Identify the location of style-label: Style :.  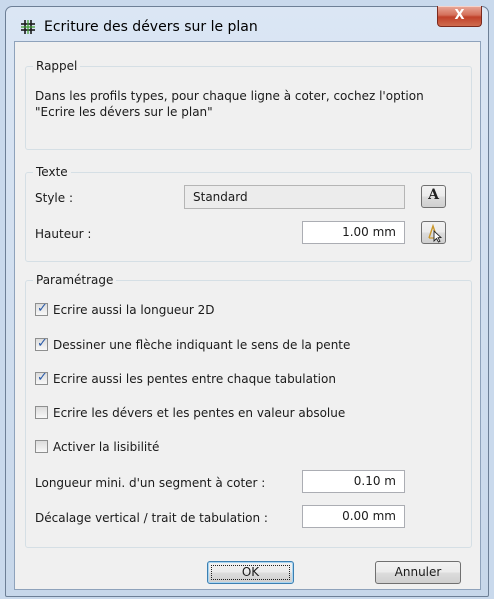
(54, 198).